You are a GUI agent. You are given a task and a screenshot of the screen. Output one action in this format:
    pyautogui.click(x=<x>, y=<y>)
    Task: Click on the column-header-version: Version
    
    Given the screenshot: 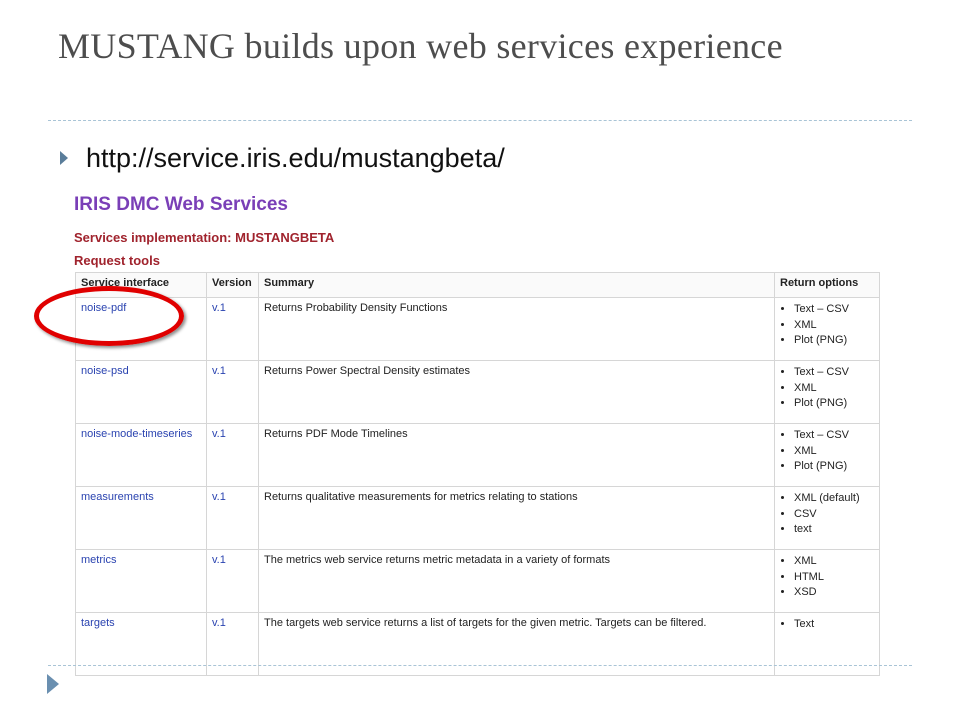 What is the action you would take?
    pyautogui.click(x=232, y=285)
    